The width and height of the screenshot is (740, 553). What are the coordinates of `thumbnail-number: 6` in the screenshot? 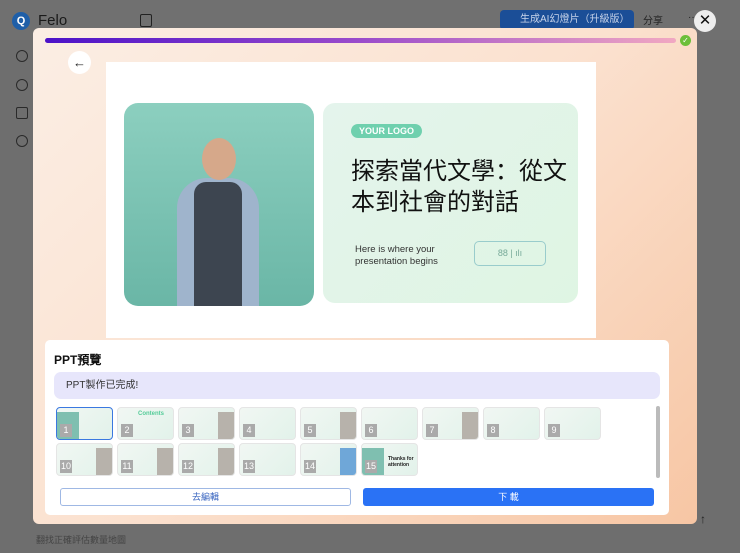 It's located at (371, 430).